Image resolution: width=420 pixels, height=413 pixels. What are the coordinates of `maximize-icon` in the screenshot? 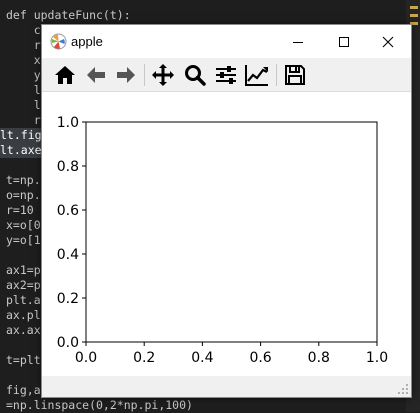 It's located at (344, 41).